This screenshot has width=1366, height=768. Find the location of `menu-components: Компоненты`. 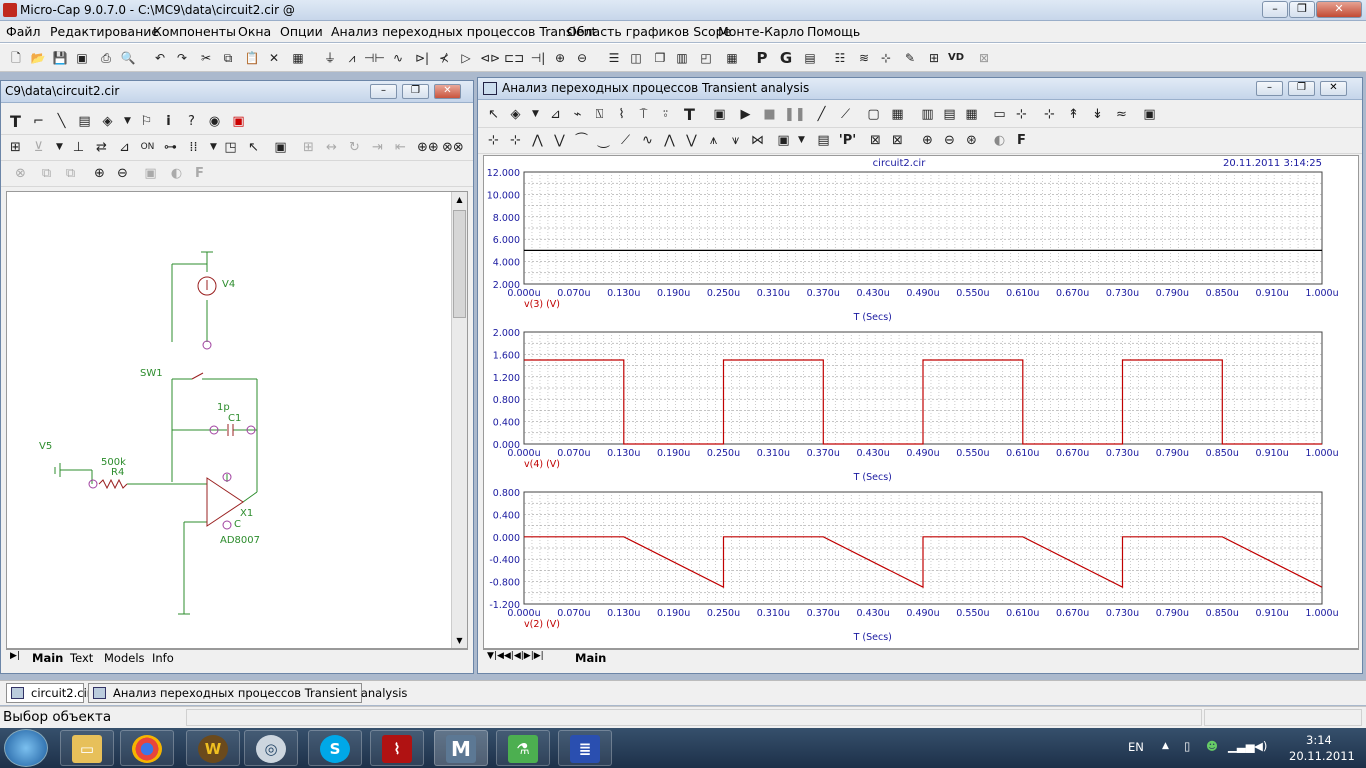

menu-components: Компоненты is located at coordinates (194, 31).